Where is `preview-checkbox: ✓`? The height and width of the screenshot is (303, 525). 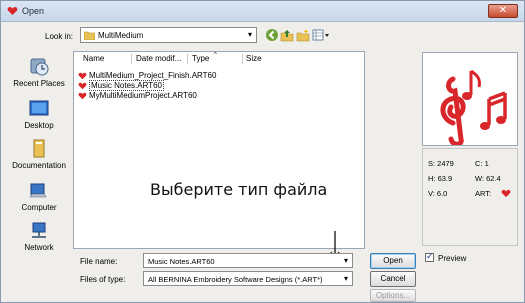
preview-checkbox: ✓ is located at coordinates (429, 256).